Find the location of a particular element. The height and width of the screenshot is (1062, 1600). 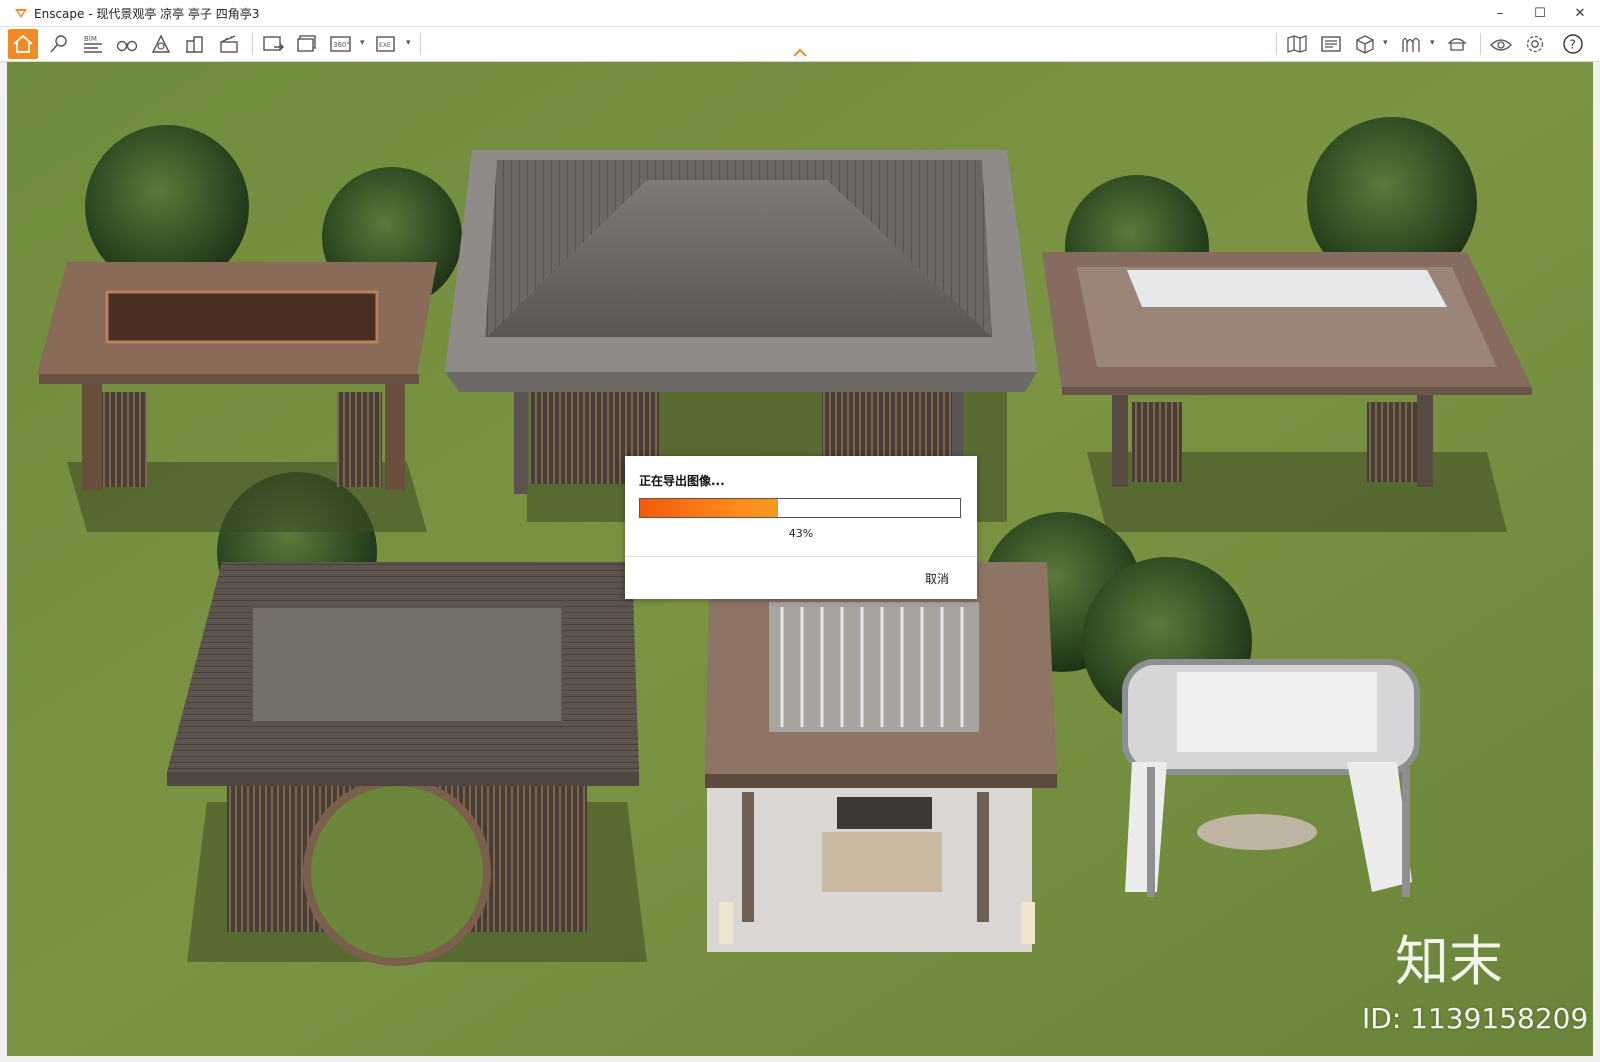

screenshot-button is located at coordinates (273, 44).